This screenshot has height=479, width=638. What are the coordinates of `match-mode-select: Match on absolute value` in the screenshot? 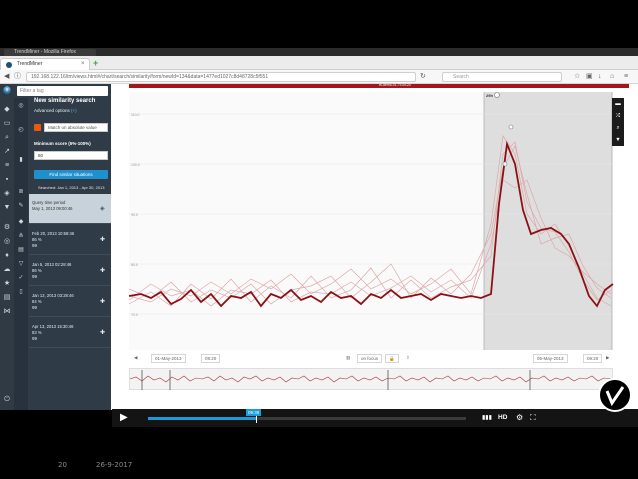 It's located at (76, 127).